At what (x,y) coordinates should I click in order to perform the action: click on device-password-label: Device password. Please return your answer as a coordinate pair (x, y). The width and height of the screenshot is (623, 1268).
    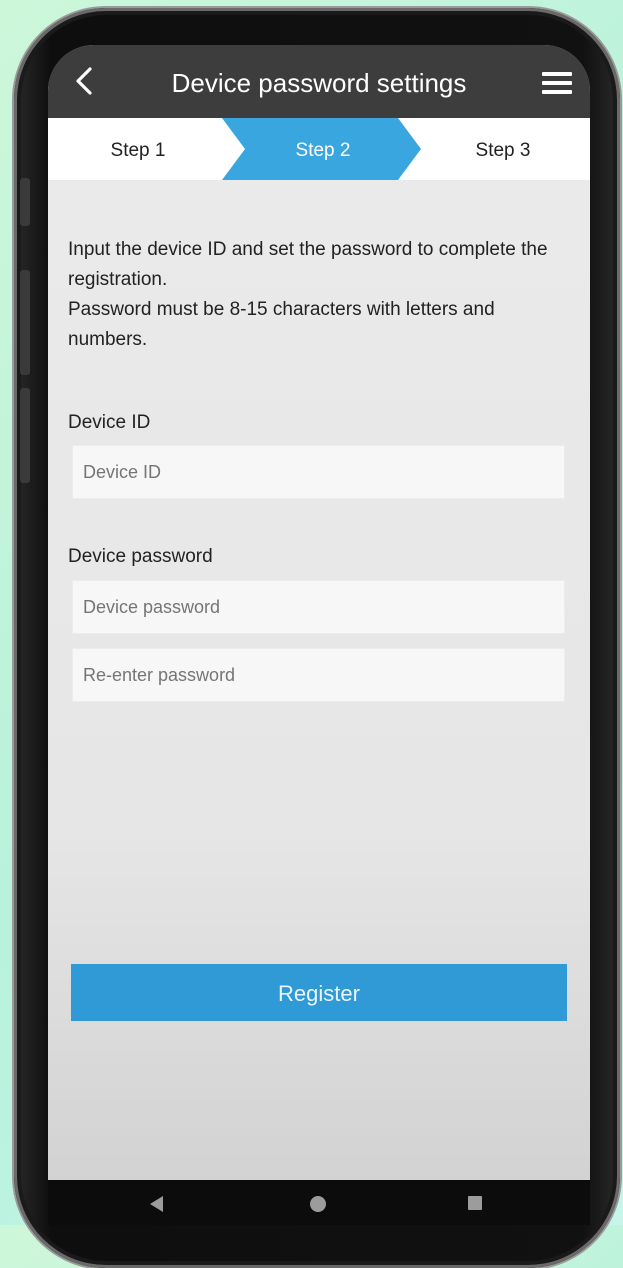
    Looking at the image, I should click on (140, 556).